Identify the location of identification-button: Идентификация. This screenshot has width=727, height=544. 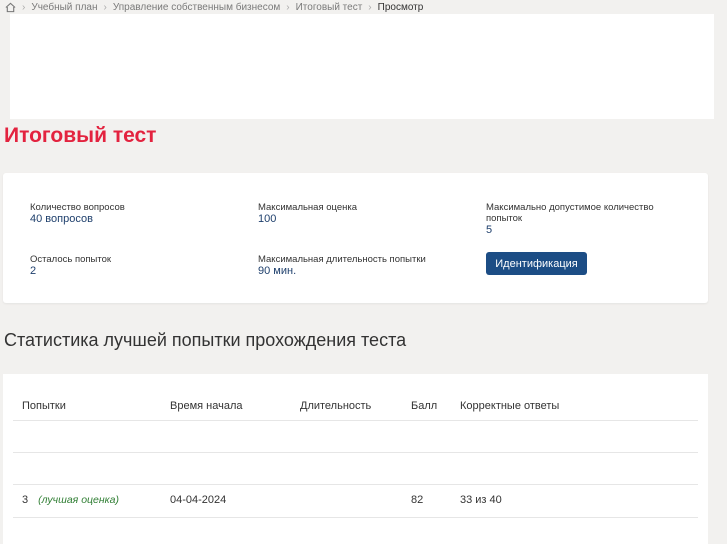
(536, 263).